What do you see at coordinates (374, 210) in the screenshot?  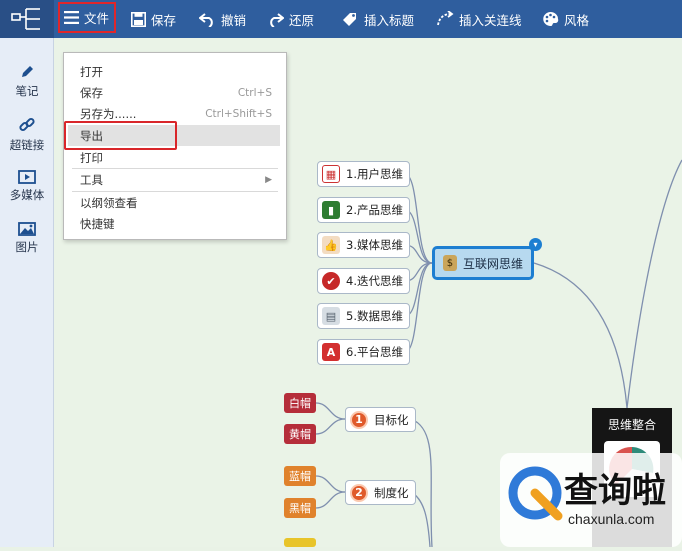 I see `node-label: 2.产品思维` at bounding box center [374, 210].